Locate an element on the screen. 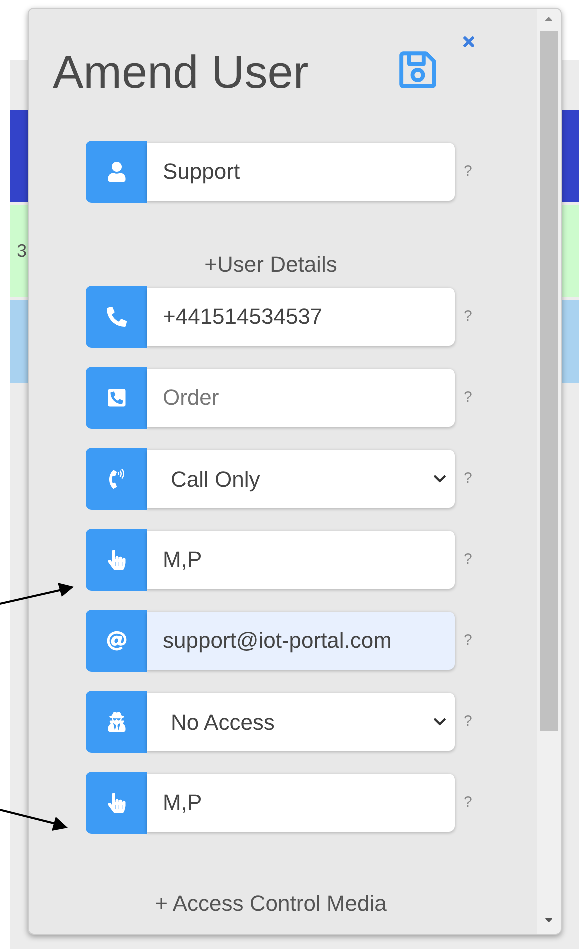 This screenshot has width=579, height=949. user-icon is located at coordinates (116, 172).